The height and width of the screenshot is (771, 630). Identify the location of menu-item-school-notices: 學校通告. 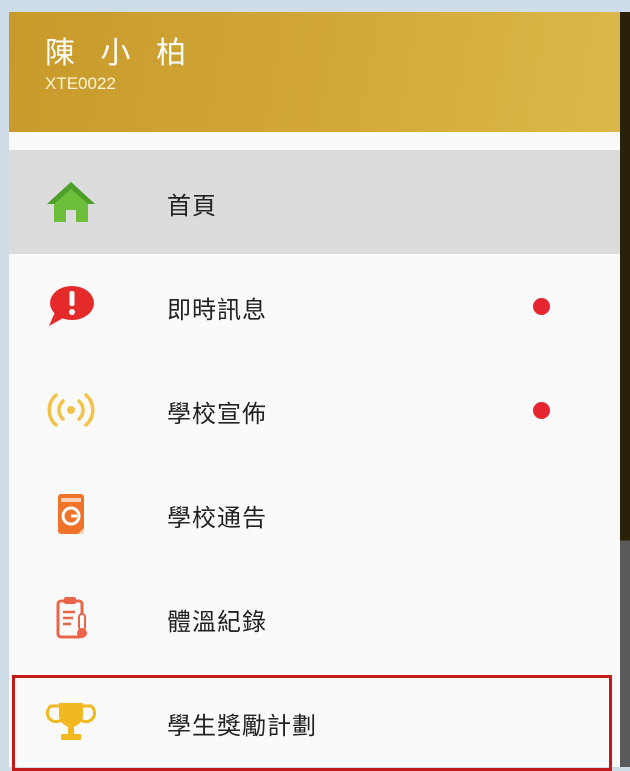
(314, 514).